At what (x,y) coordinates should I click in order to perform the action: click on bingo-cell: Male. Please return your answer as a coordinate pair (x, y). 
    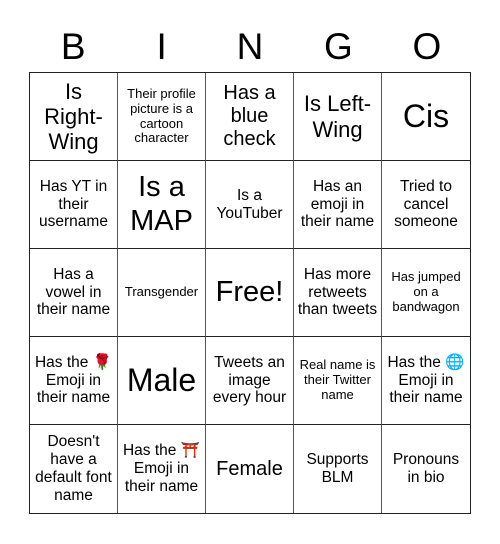
    Looking at the image, I should click on (162, 381).